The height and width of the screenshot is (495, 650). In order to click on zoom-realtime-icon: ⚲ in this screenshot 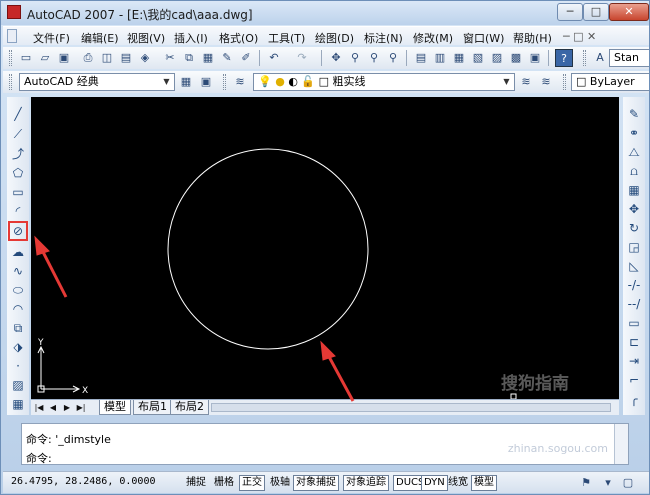, I will do `click(355, 58)`.